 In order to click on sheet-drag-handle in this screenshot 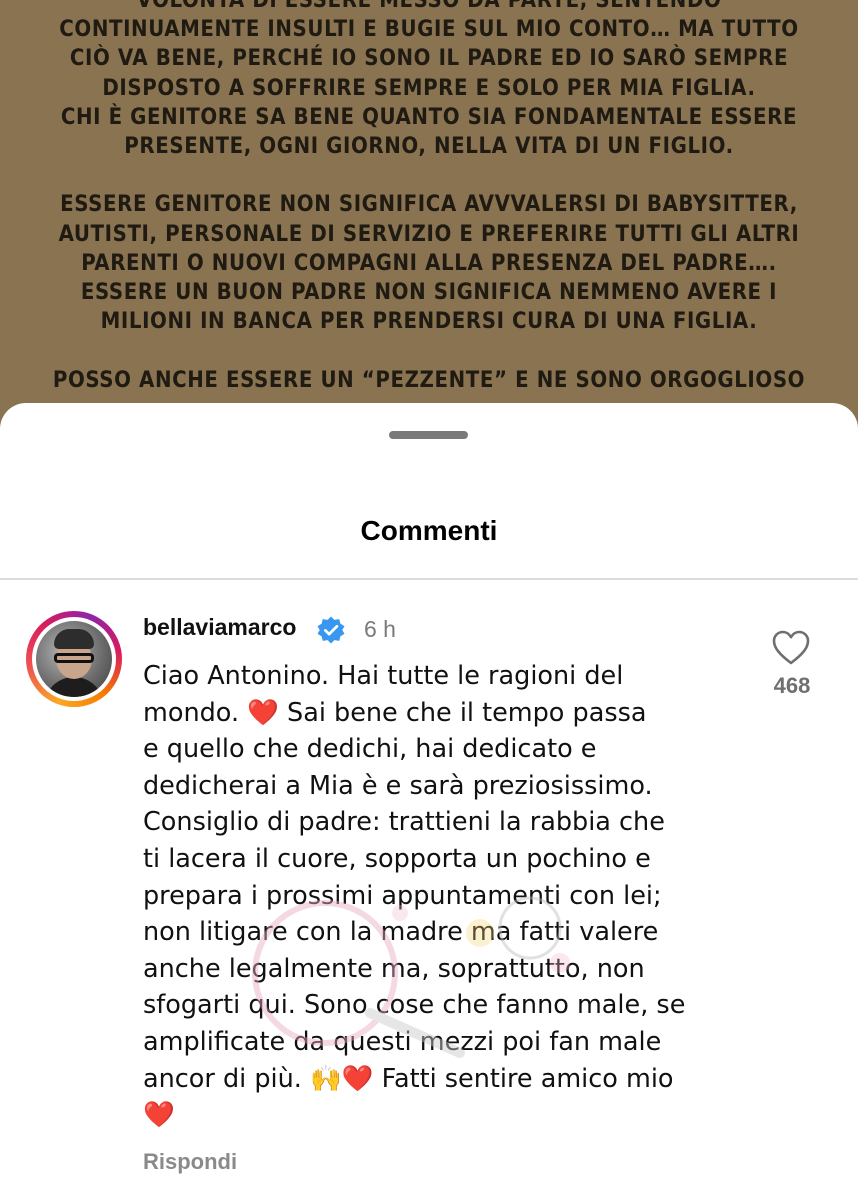, I will do `click(428, 435)`.